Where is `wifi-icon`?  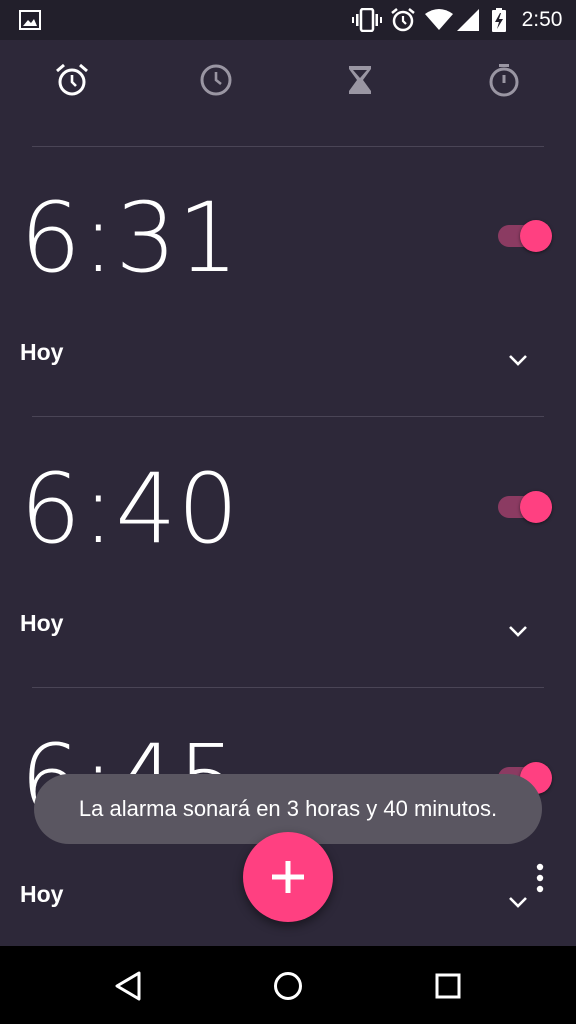
wifi-icon is located at coordinates (439, 20).